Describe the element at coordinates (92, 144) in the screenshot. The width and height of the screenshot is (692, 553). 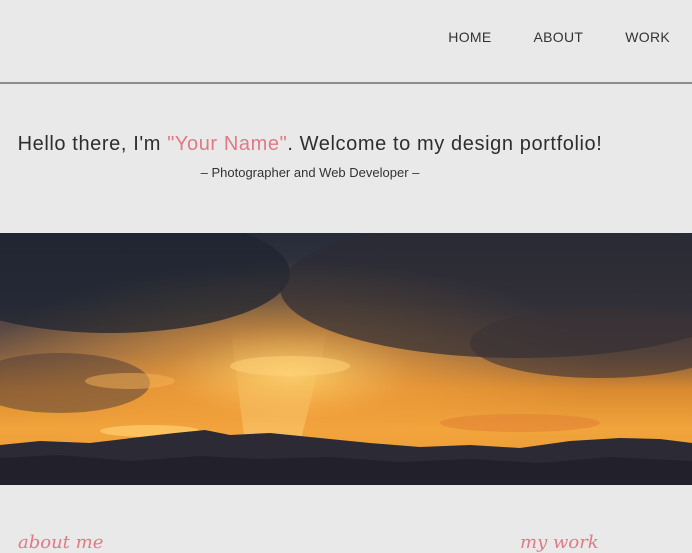
I see `greeting-prefix: Hello there, I'm` at that location.